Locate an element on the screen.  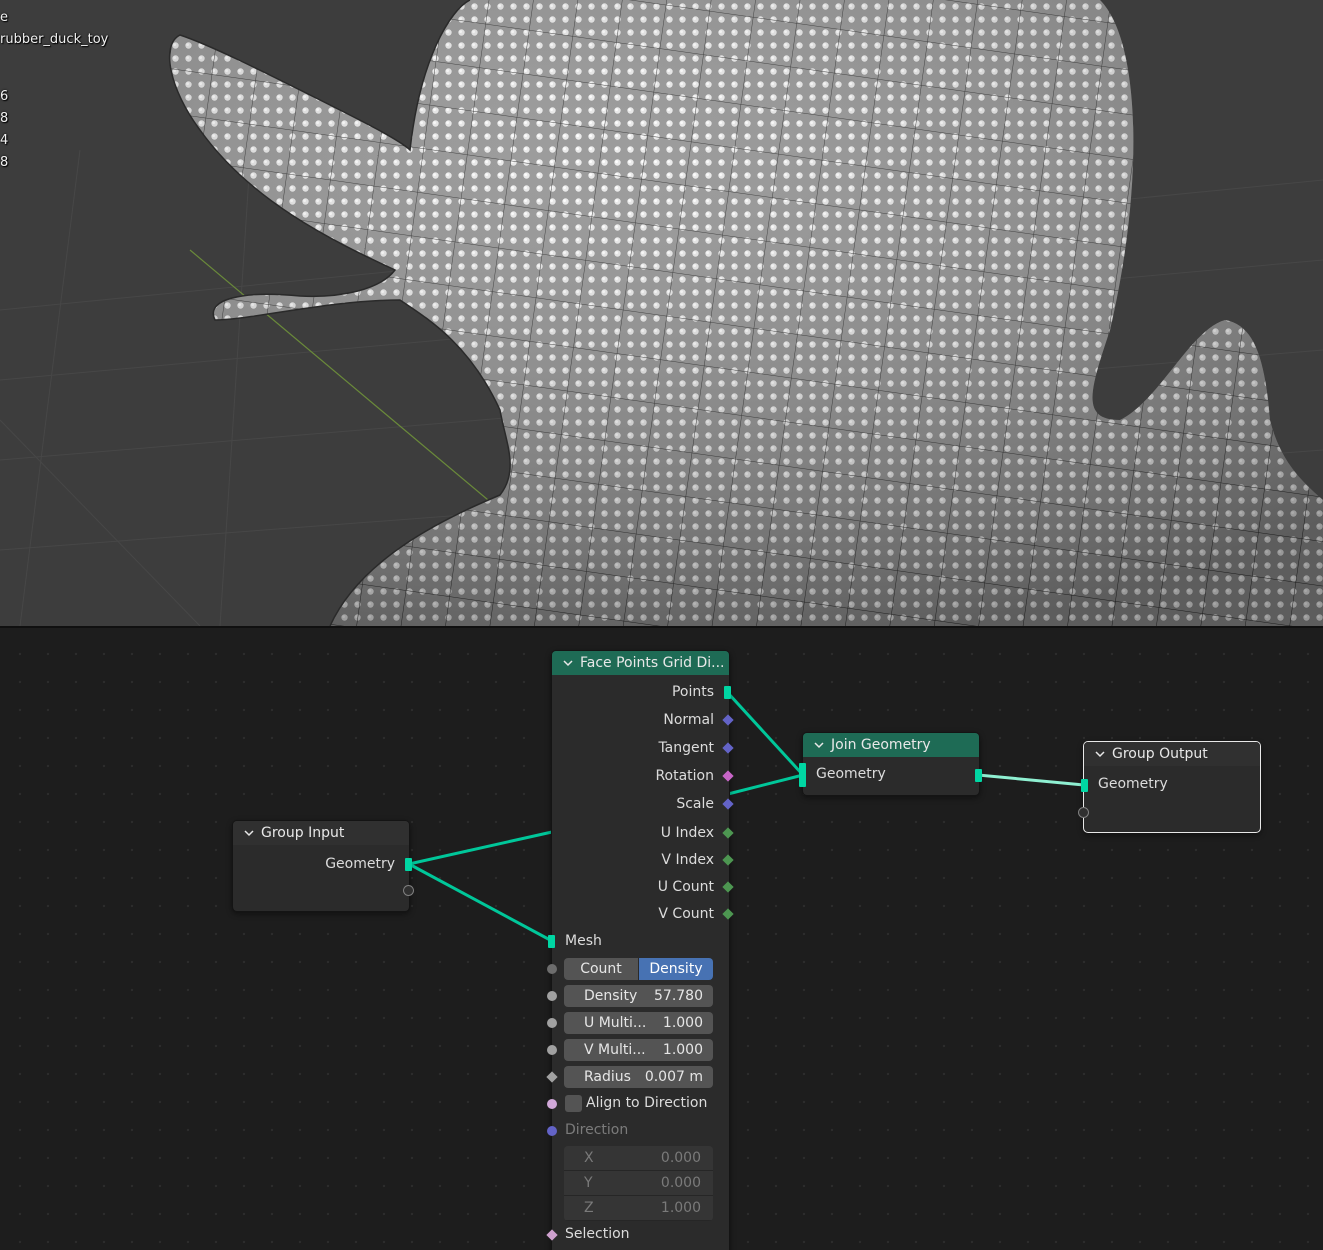
direction-x-field: X 0.000 is located at coordinates (638, 1158).